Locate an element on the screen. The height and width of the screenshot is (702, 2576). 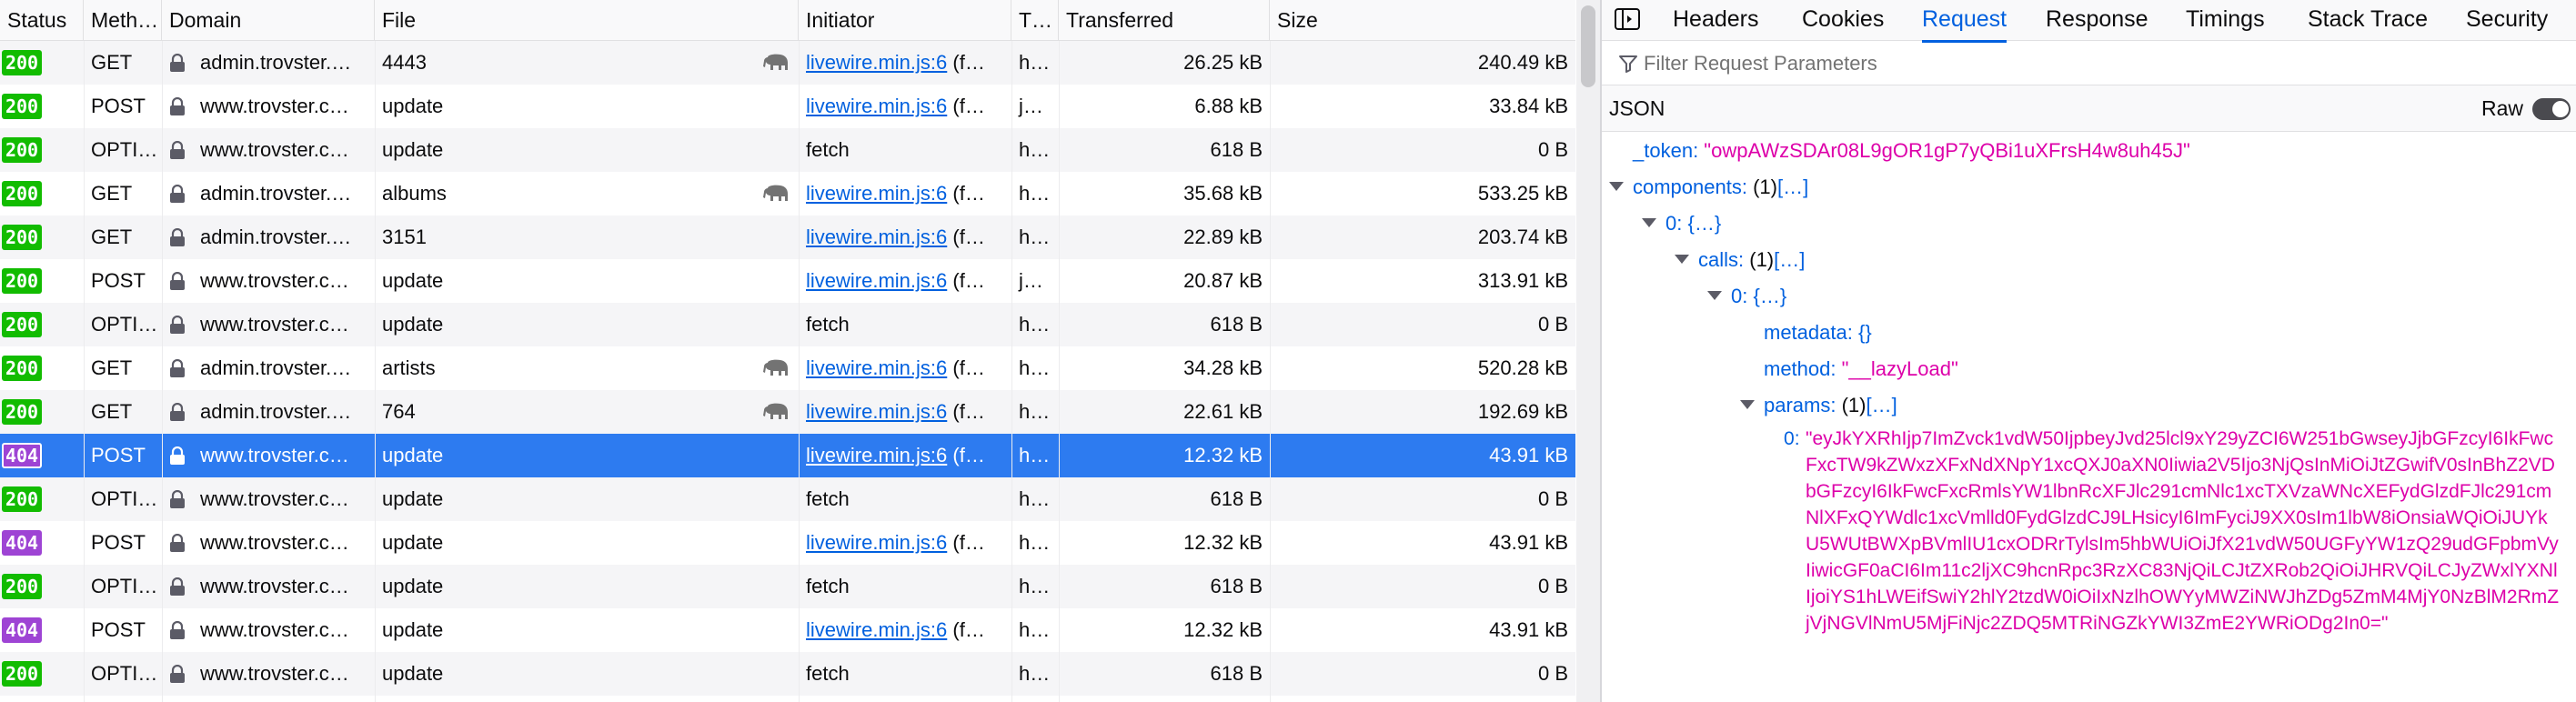
filter-request-parameters-input is located at coordinates (2089, 63).